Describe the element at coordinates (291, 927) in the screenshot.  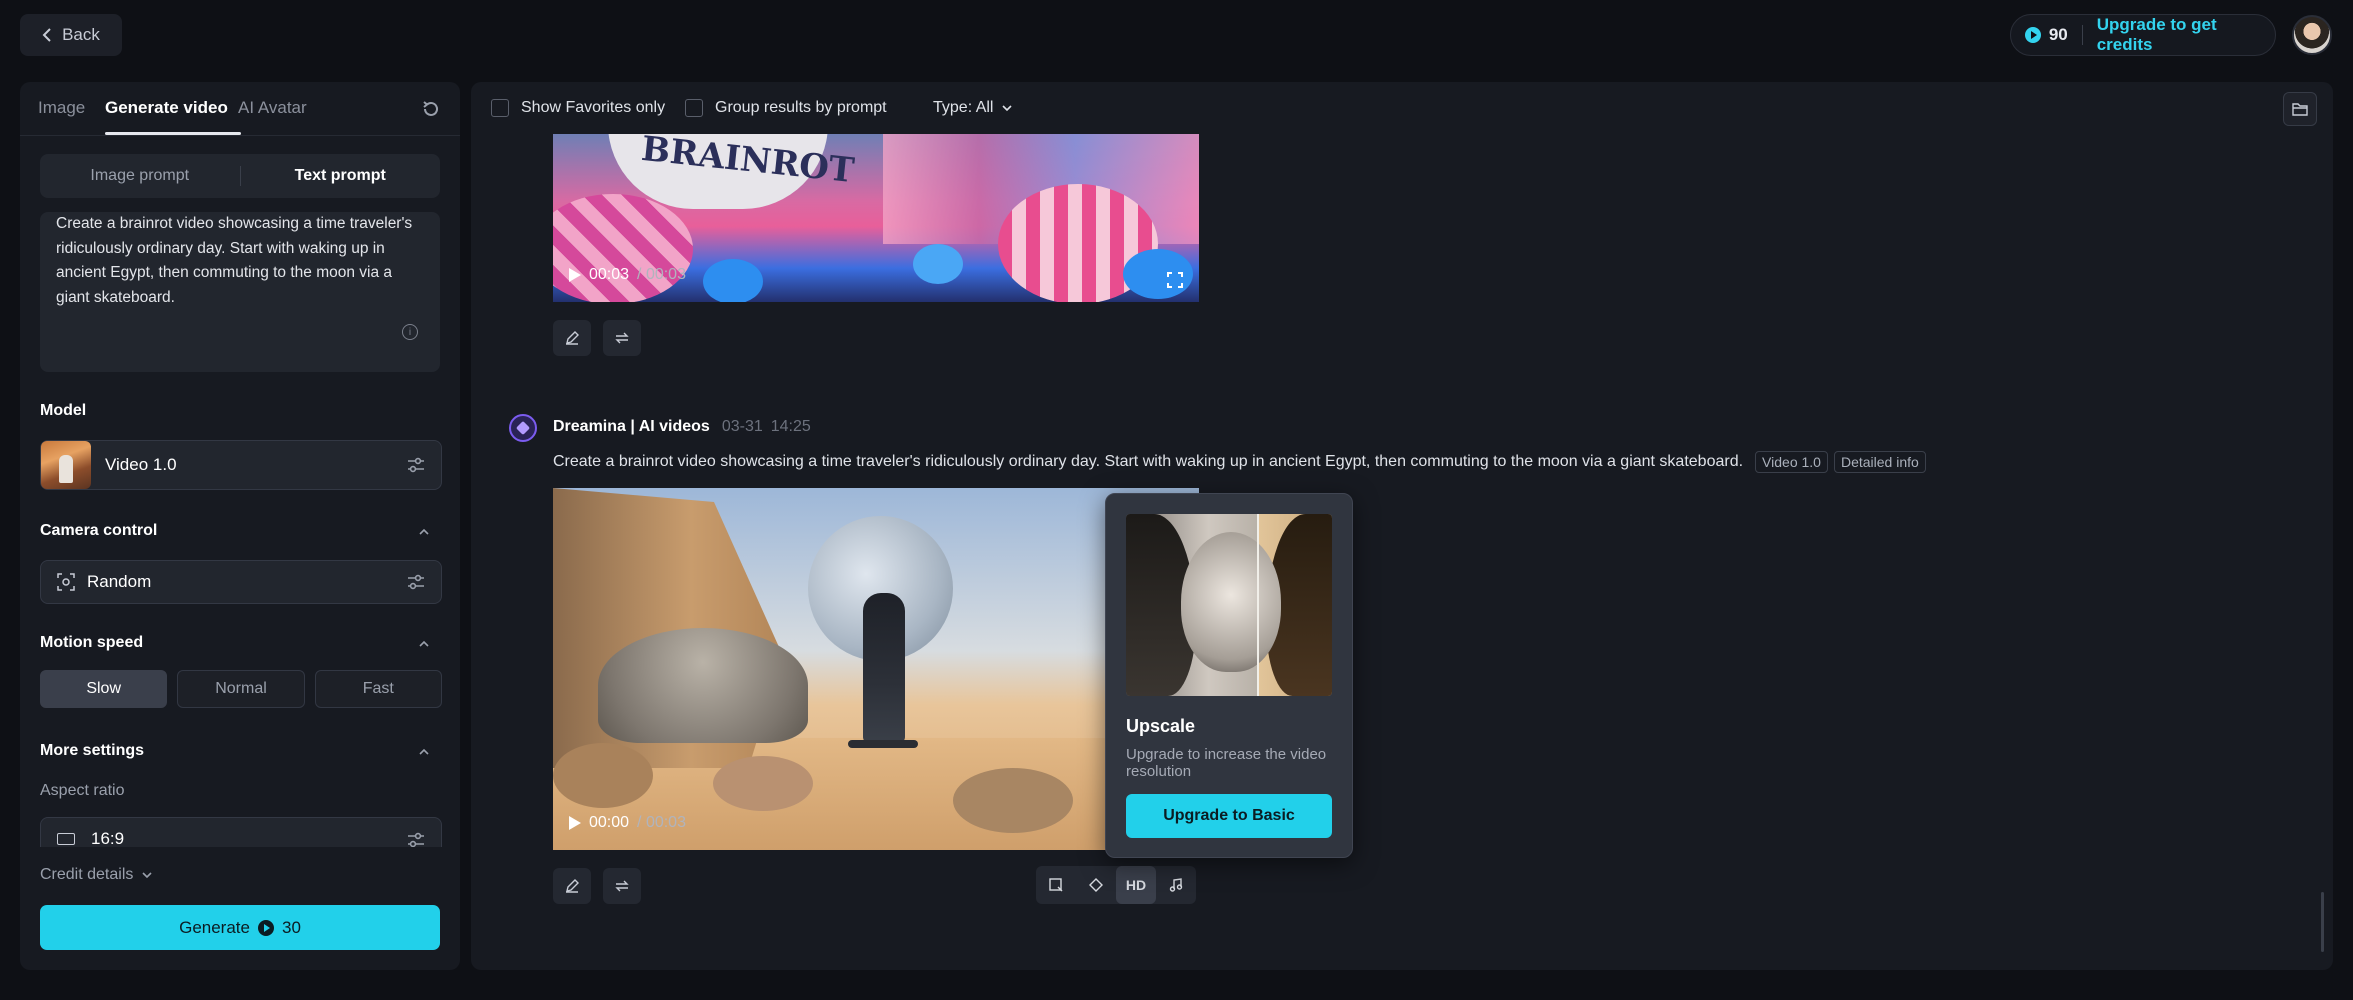
I see `generate-cost: 30` at that location.